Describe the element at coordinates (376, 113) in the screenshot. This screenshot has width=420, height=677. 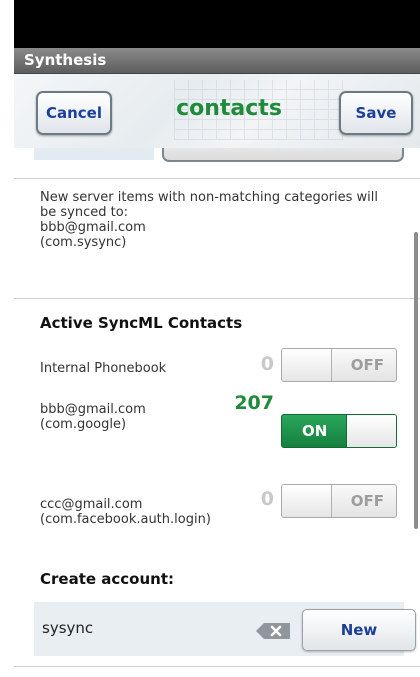
I see `save-button: Save` at that location.